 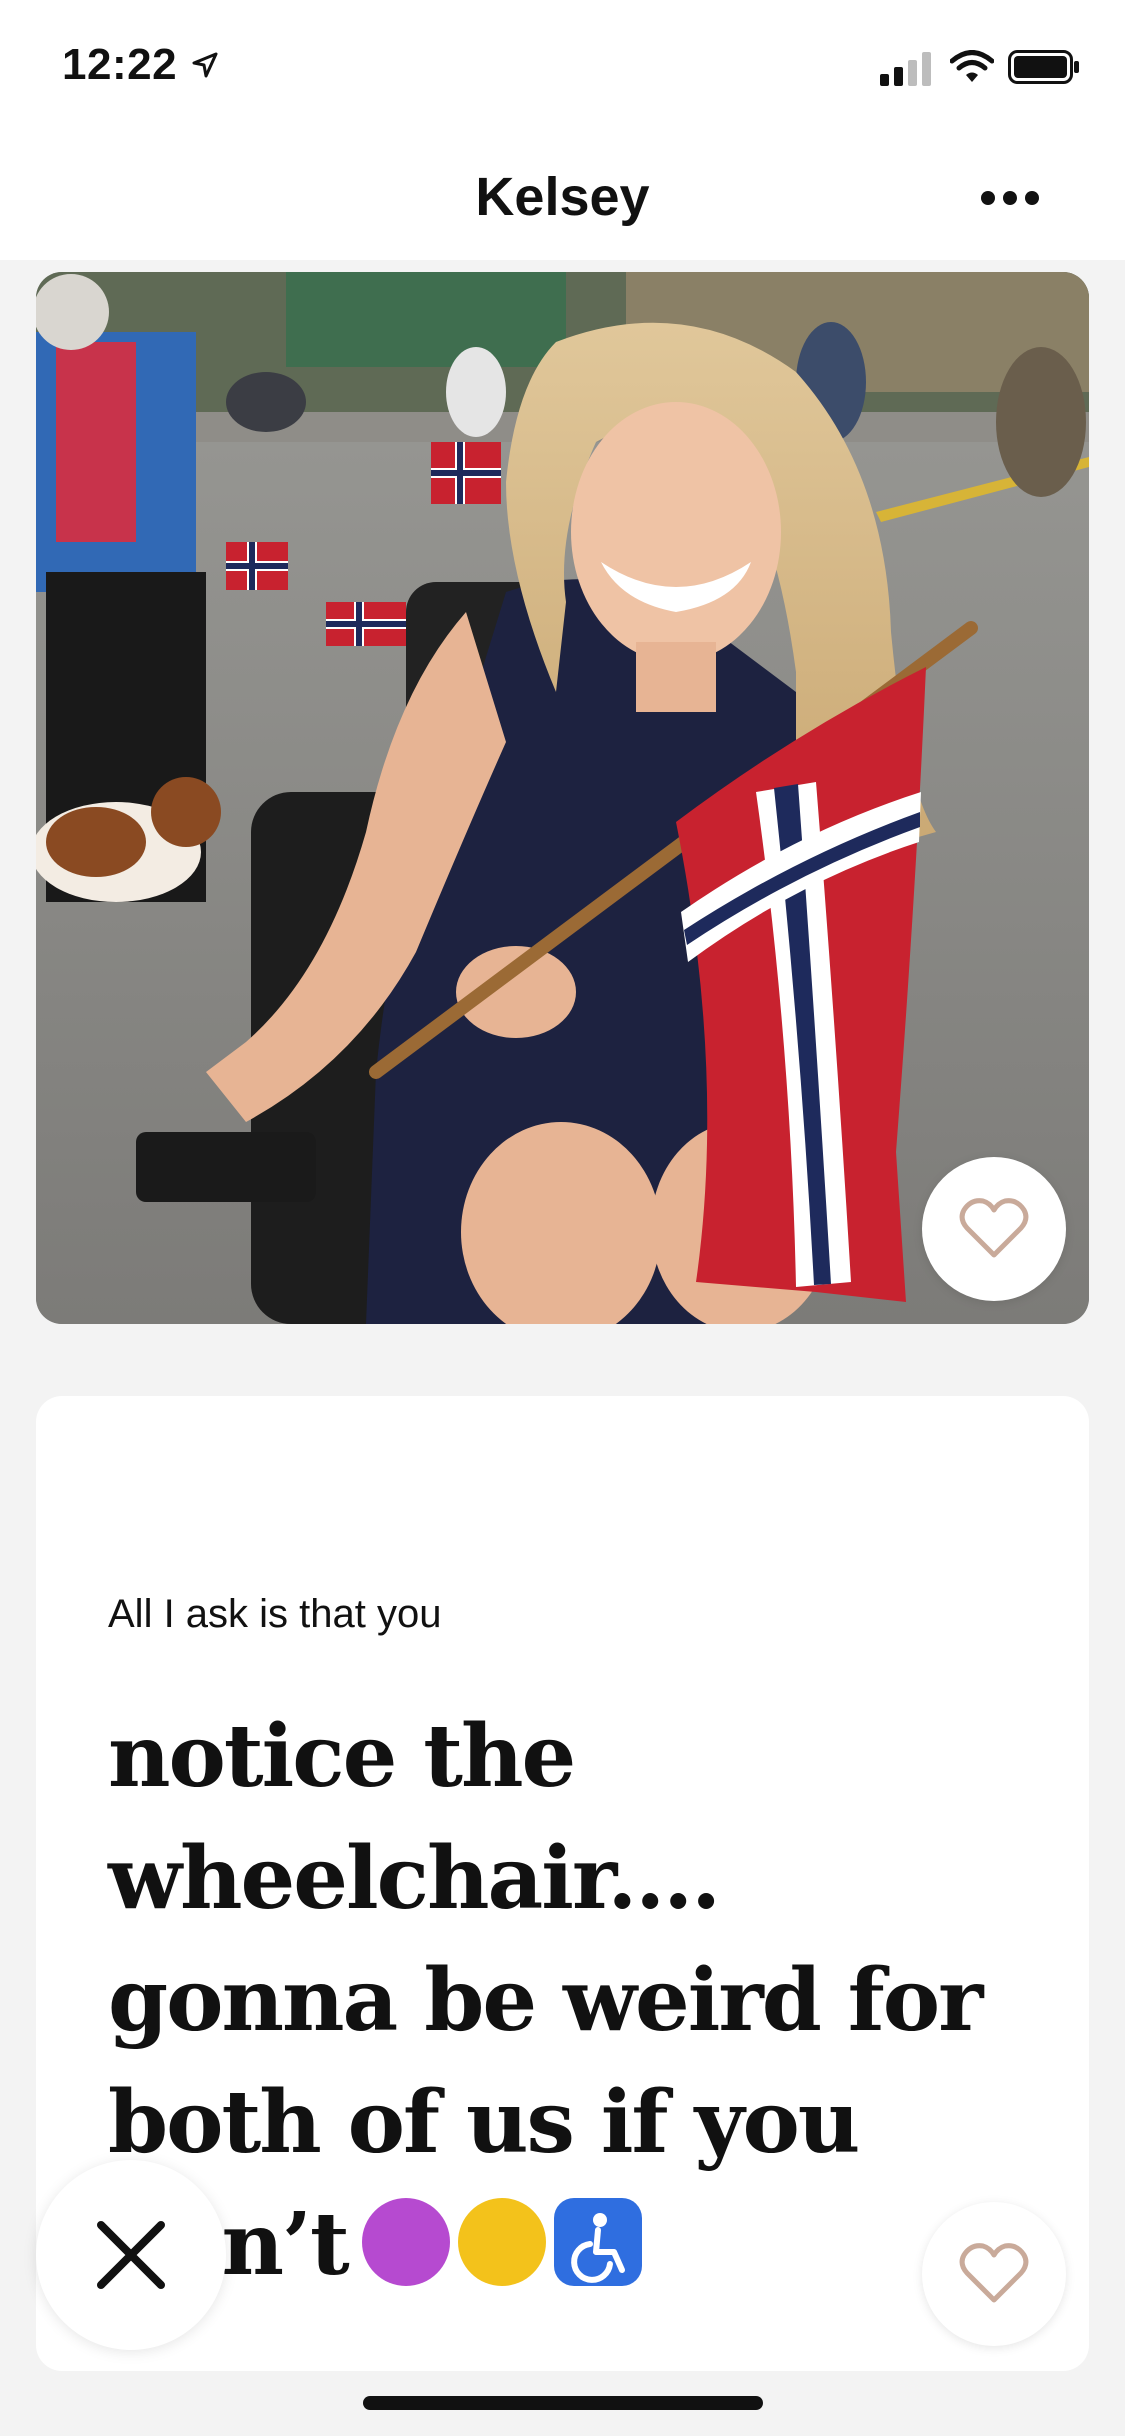 I want to click on emoji-group, so click(x=501, y=2242).